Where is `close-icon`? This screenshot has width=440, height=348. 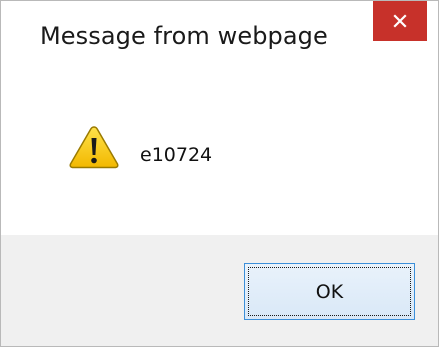 close-icon is located at coordinates (400, 21).